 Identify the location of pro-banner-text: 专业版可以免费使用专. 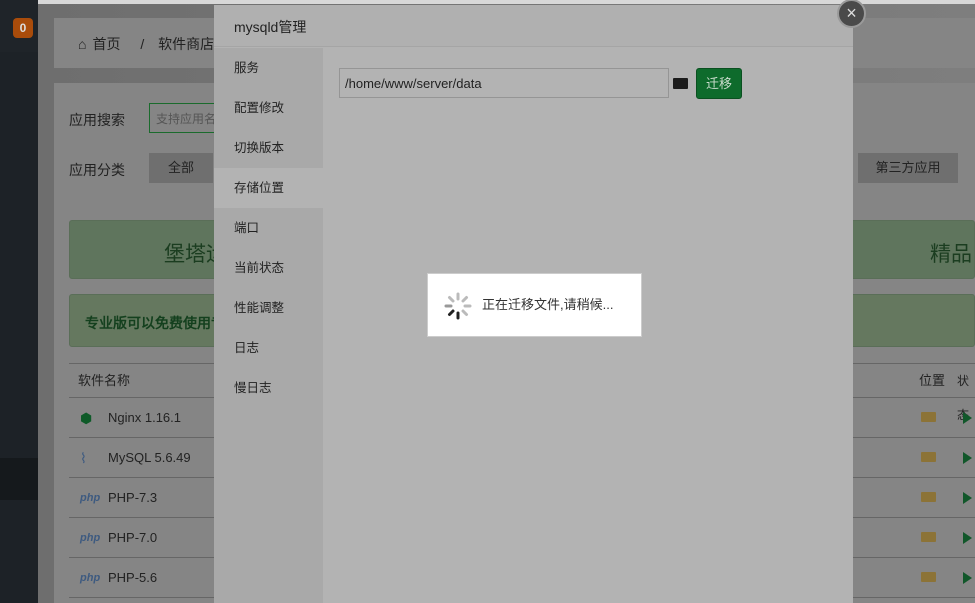
(155, 323).